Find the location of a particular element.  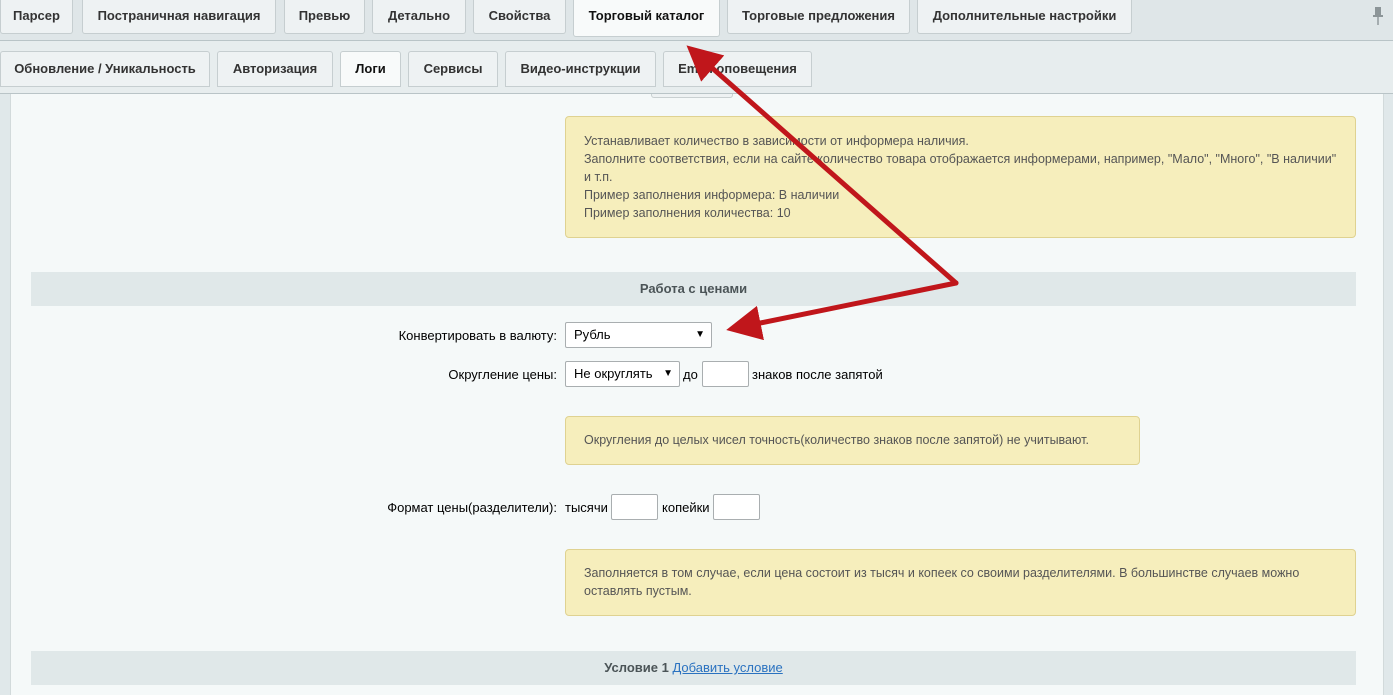

condition-title: Условие 1 is located at coordinates (636, 667).